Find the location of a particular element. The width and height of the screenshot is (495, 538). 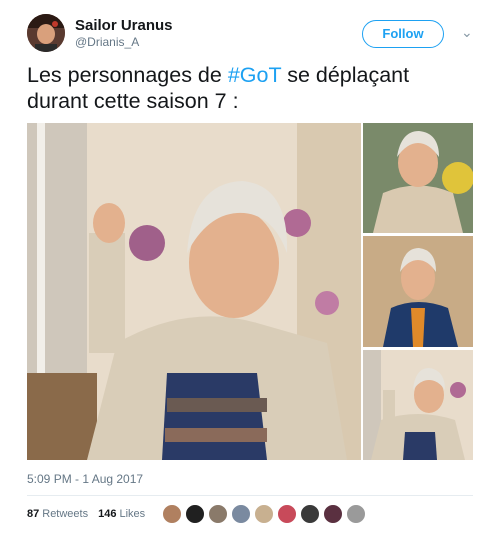

follow-button: Follow is located at coordinates (403, 34).